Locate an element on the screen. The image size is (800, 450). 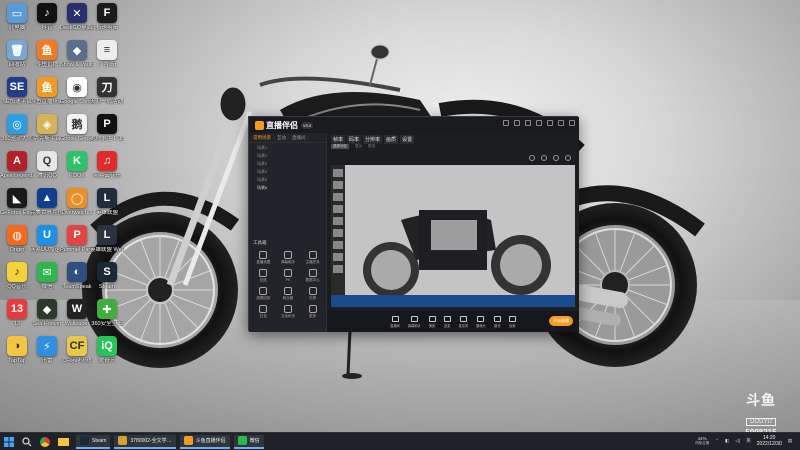
tool-item: 数据中心 is located at coordinates (312, 276).